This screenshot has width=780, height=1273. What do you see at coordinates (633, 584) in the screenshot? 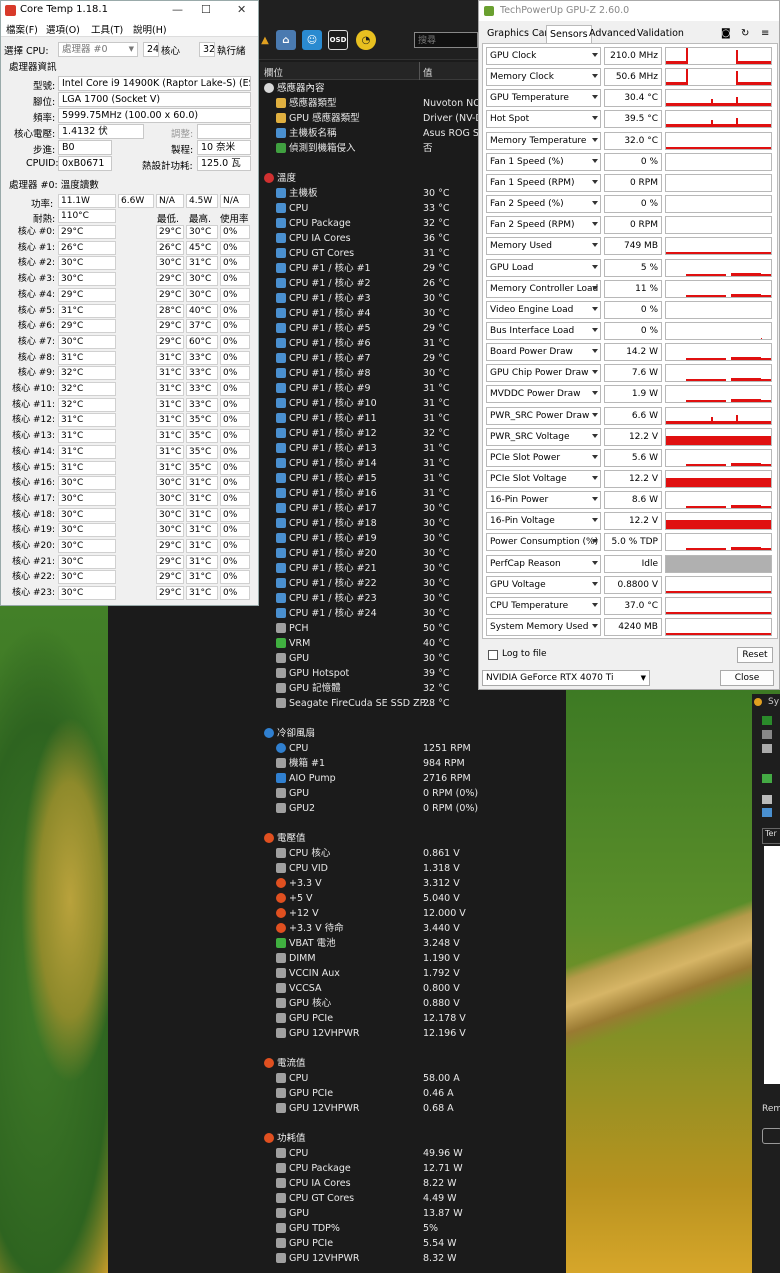
I see `sensor-value: 0.8800 V` at bounding box center [633, 584].